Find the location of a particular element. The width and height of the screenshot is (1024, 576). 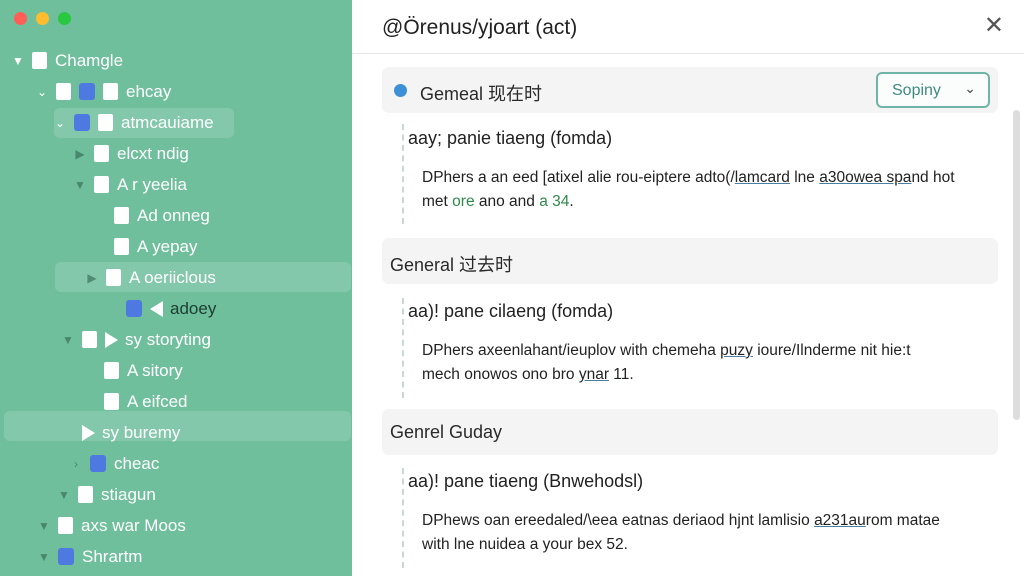

vertical-scrollbar is located at coordinates (1016, 265).